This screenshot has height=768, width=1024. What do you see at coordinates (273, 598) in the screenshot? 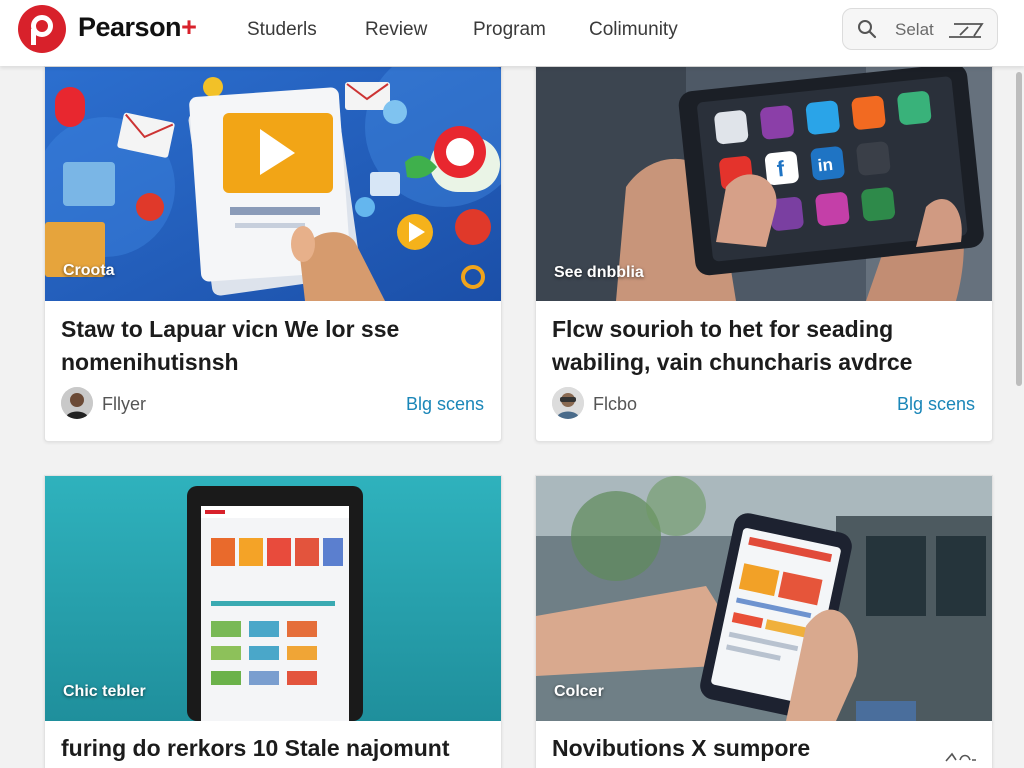
I see `card-image: Chic tebler` at bounding box center [273, 598].